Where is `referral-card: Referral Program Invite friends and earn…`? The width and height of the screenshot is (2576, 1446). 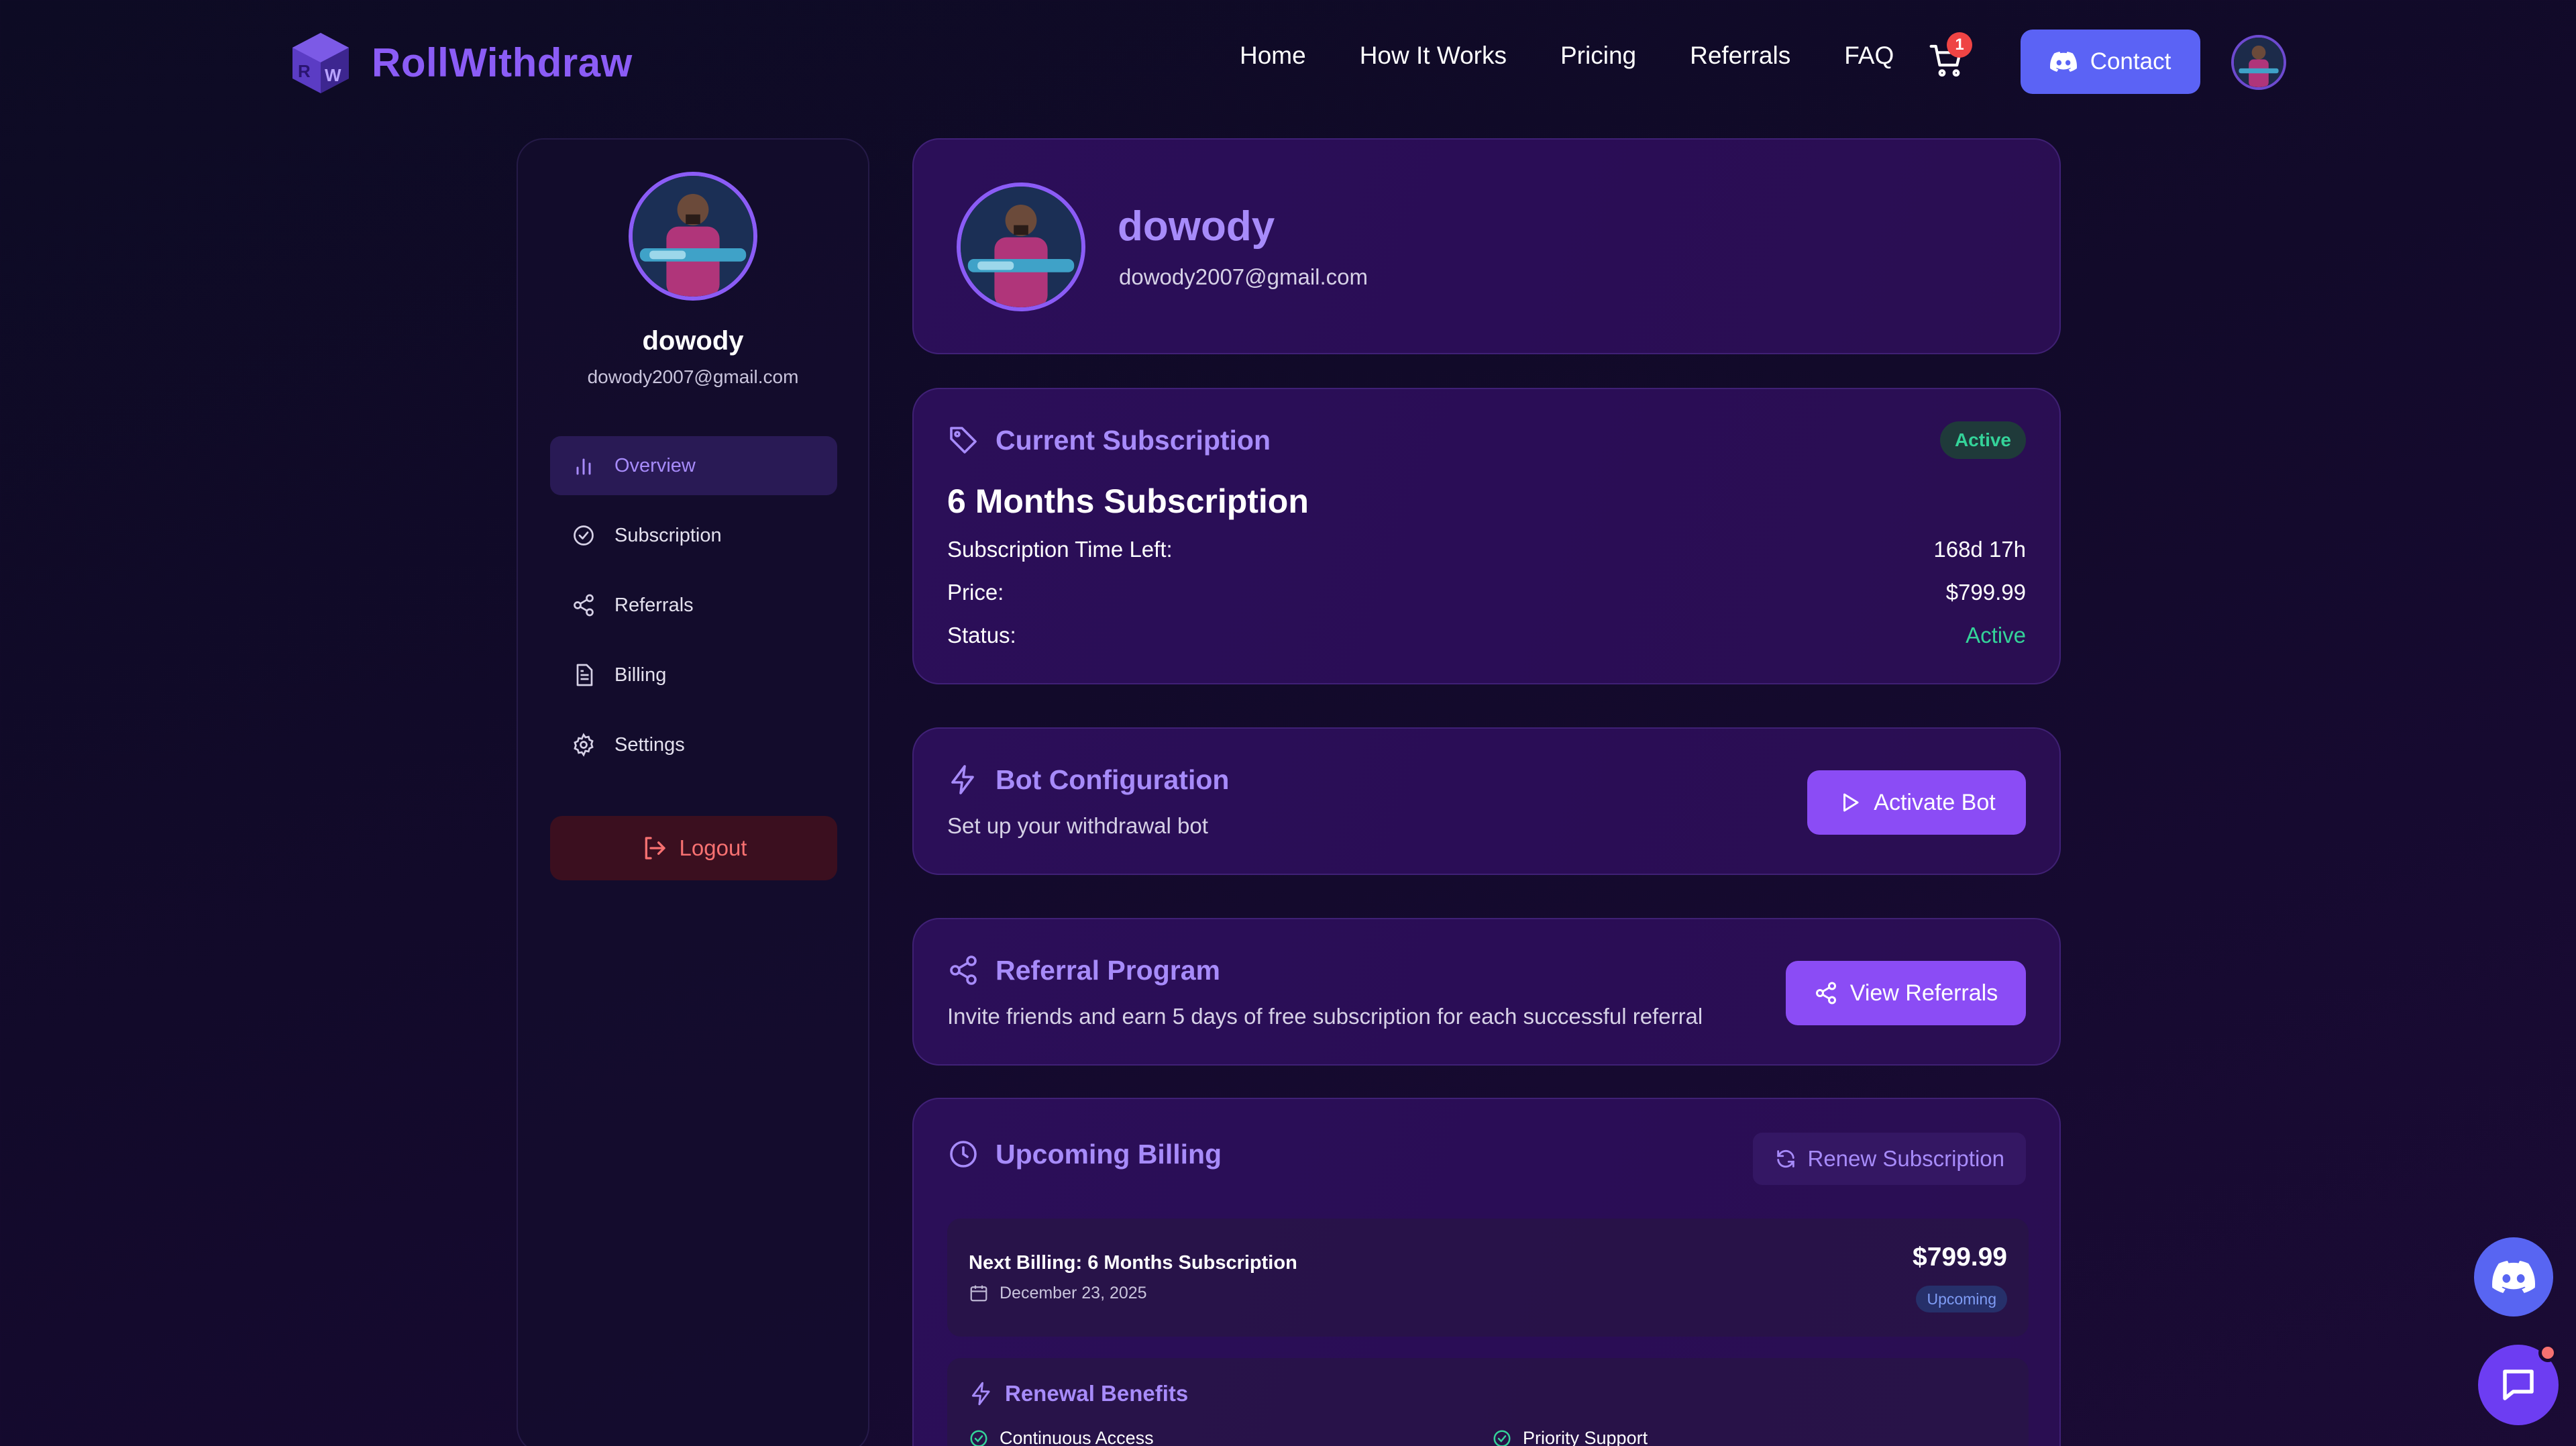
referral-card: Referral Program Invite friends and earn… is located at coordinates (1486, 992).